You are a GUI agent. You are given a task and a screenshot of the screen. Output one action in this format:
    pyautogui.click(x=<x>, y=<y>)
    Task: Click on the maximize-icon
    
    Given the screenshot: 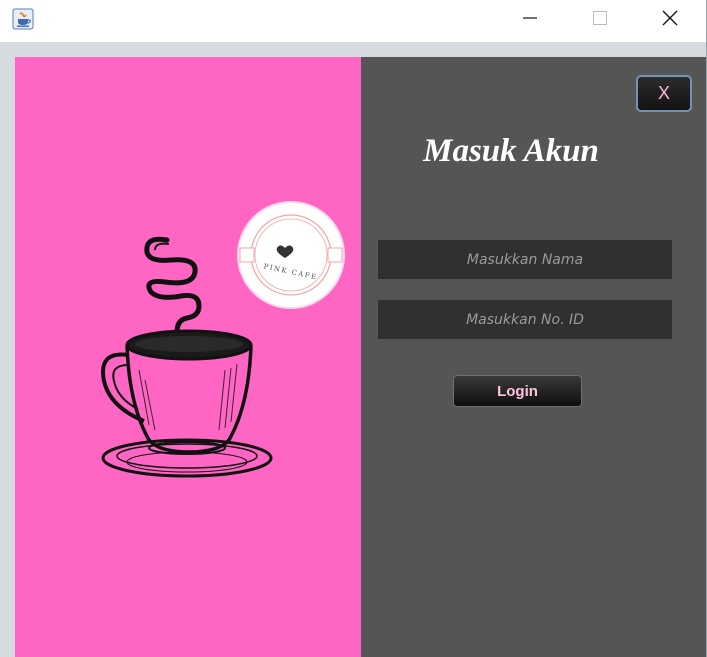 What is the action you would take?
    pyautogui.click(x=600, y=18)
    